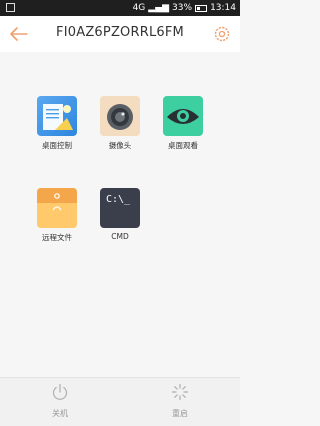  What do you see at coordinates (60, 391) in the screenshot?
I see `power-icon` at bounding box center [60, 391].